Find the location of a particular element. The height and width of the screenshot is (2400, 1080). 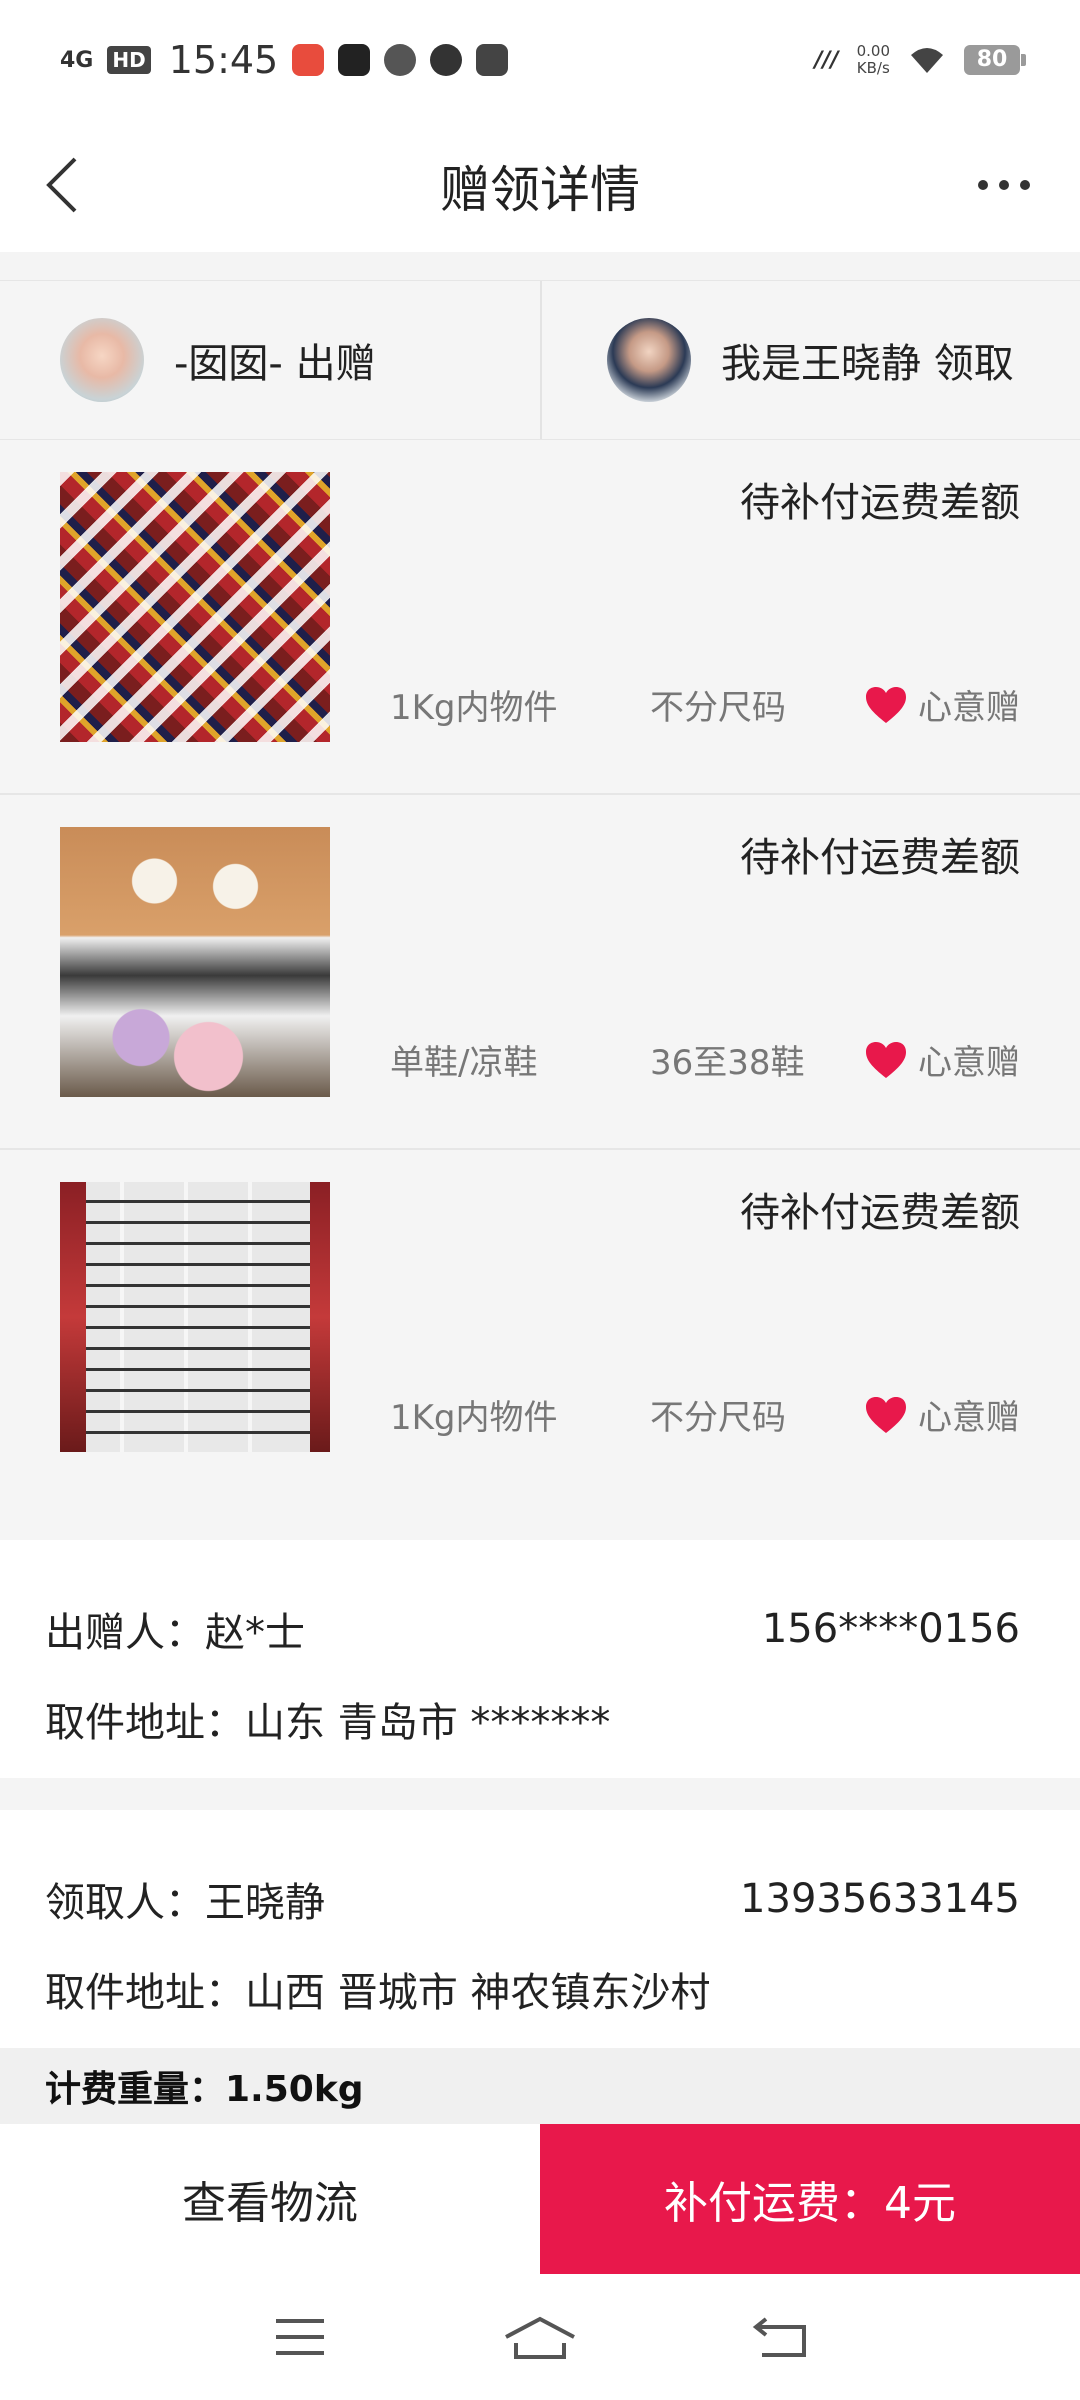

item-meta: 单鞋/凉鞋 36至38鞋 心意赠 is located at coordinates (705, 1059).